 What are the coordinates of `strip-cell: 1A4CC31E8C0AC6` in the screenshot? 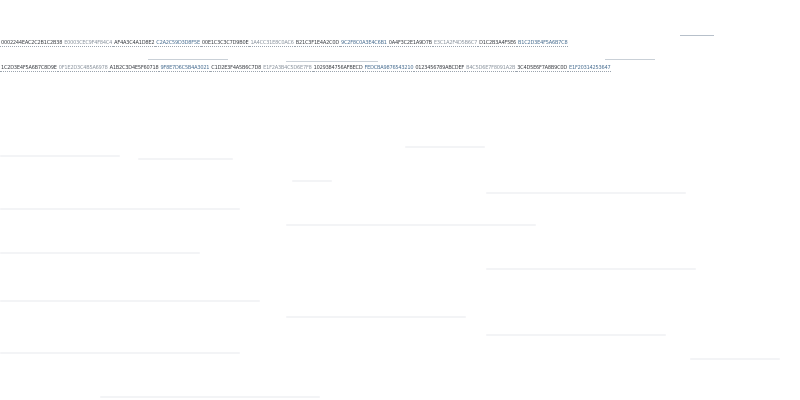 It's located at (272, 43).